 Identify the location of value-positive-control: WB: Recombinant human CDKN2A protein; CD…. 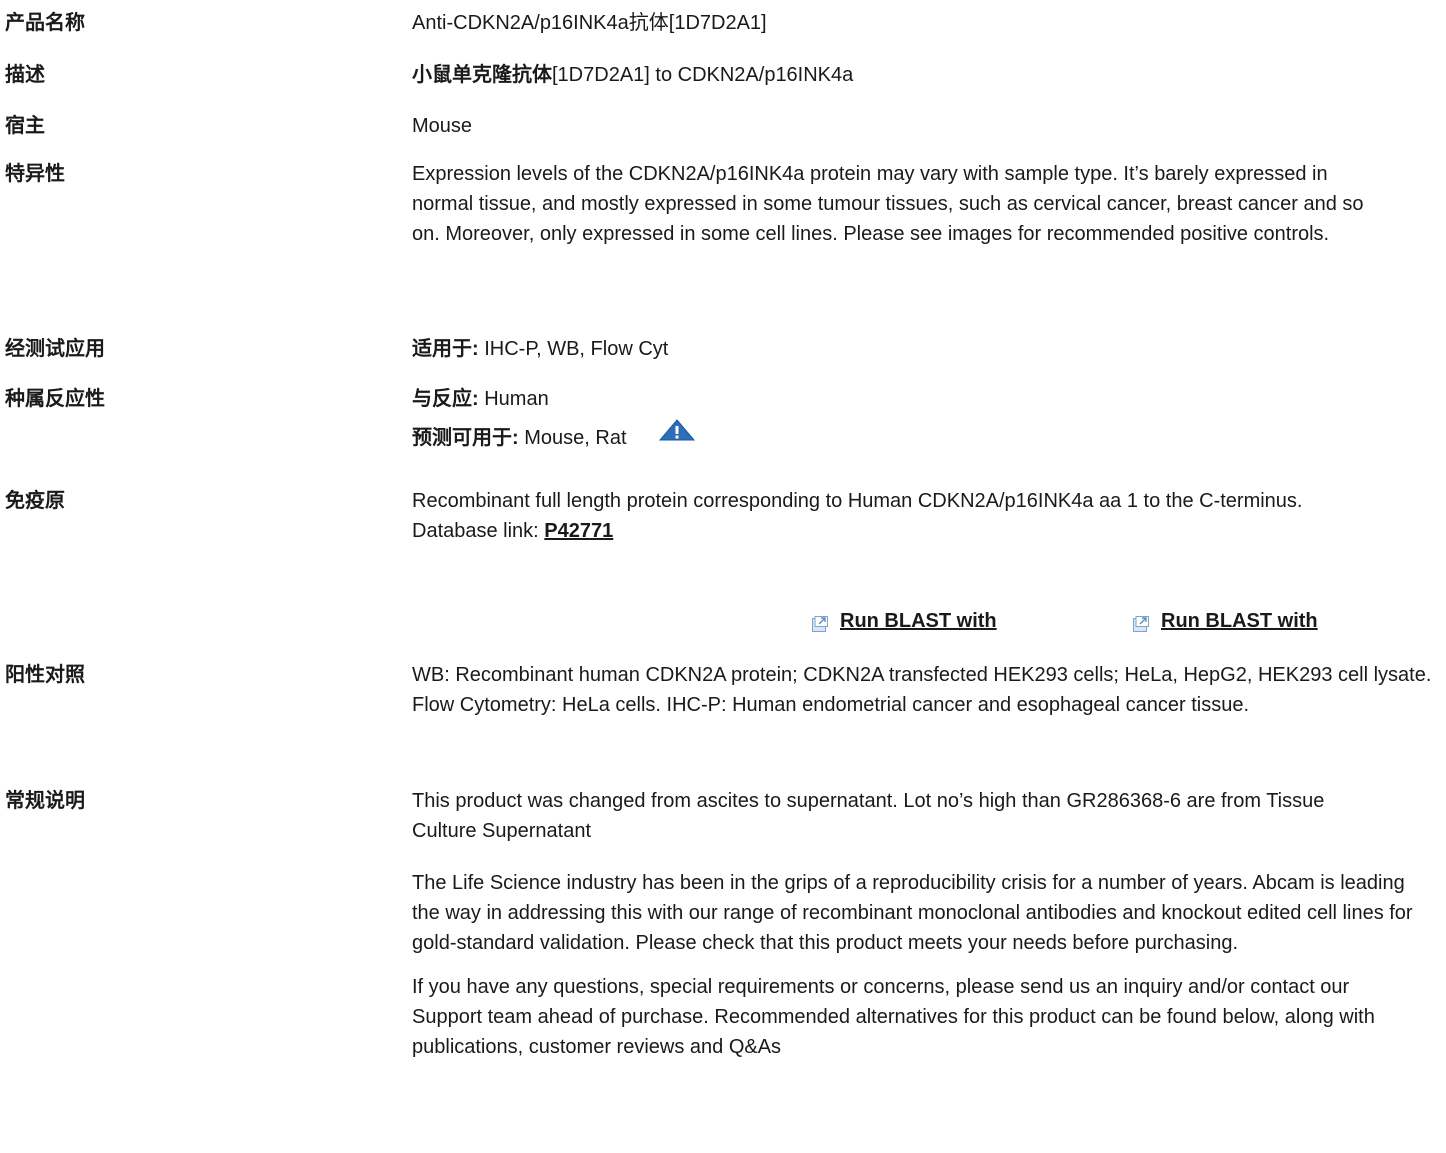
(922, 690).